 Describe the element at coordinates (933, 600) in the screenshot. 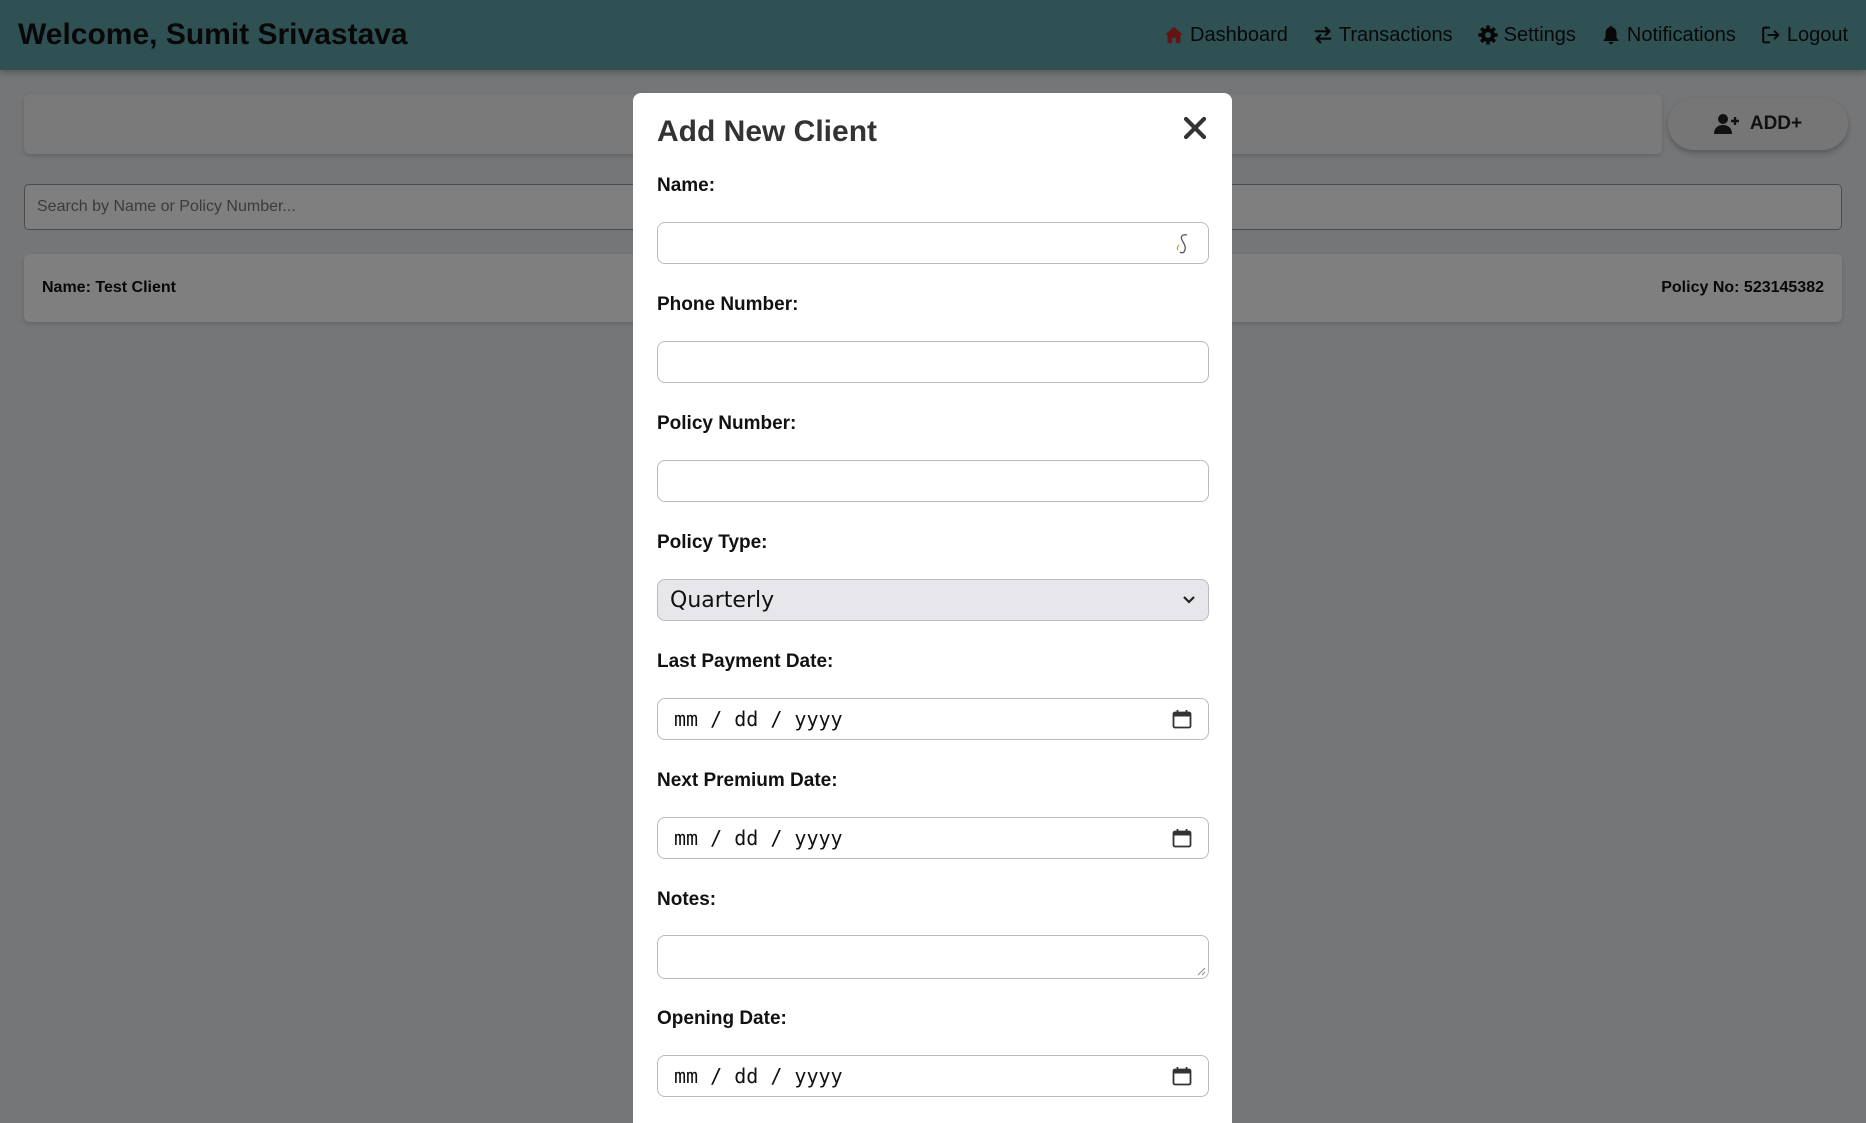

I see `policy-type-select: Quarterly` at that location.